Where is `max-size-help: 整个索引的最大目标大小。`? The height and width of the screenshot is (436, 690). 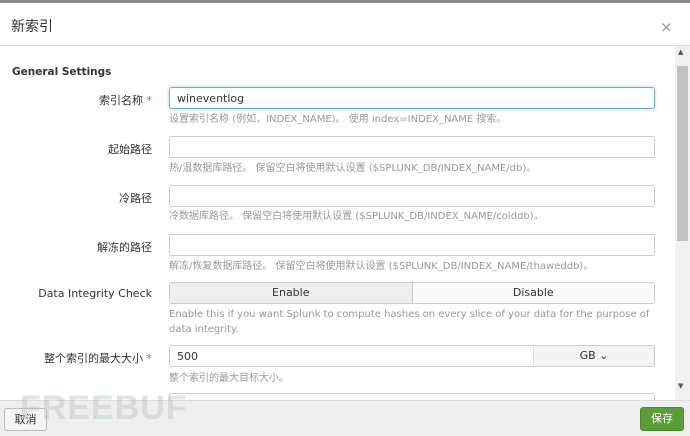 max-size-help: 整个索引的最大目标大小。 is located at coordinates (229, 378).